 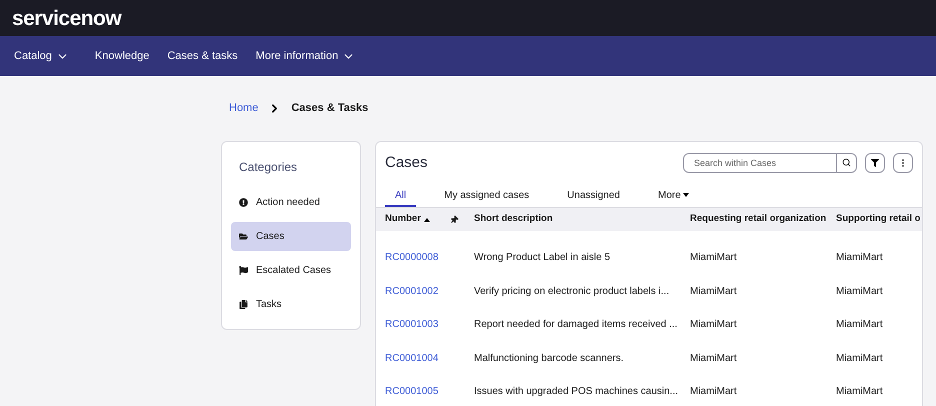 I want to click on nav-item: More information, so click(x=306, y=56).